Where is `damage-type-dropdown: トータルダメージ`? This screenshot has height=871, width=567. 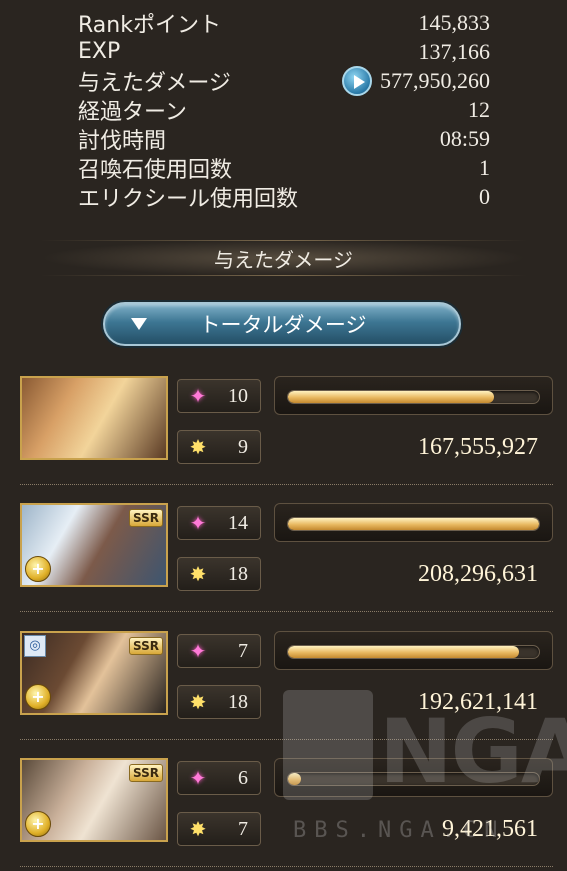
damage-type-dropdown: トータルダメージ is located at coordinates (282, 324).